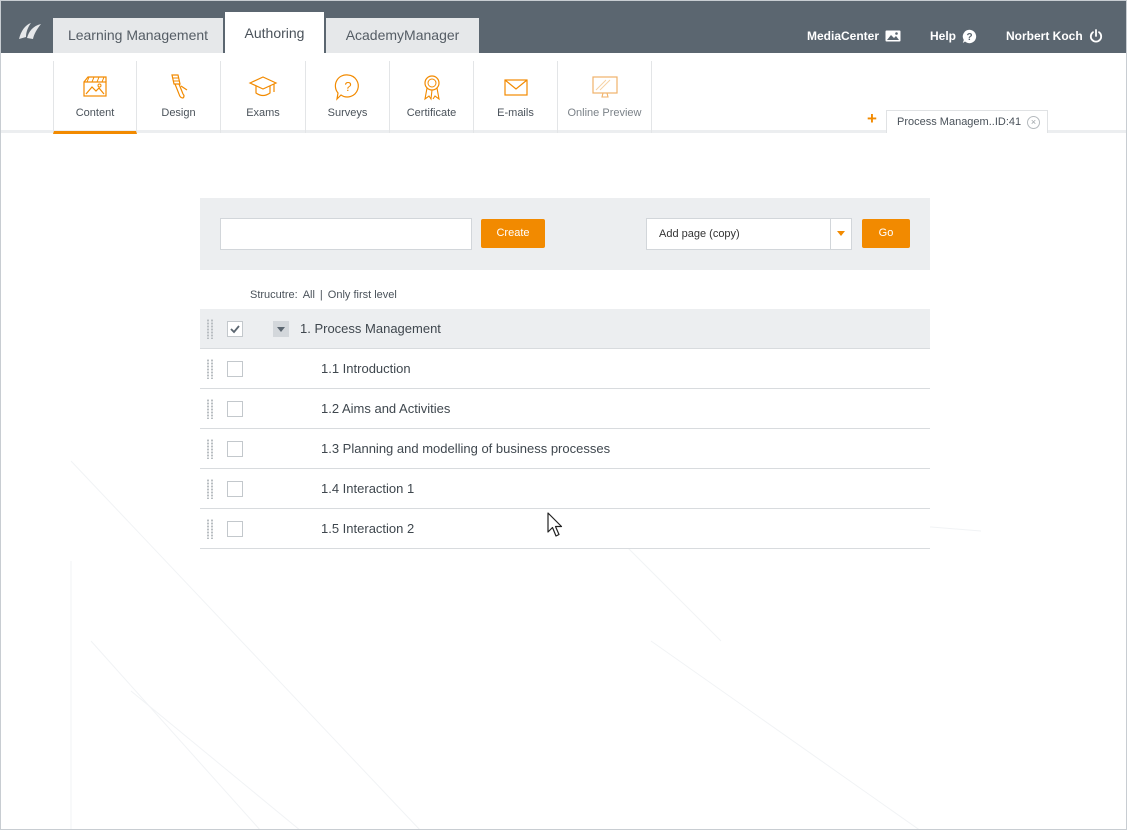  I want to click on help-link: Help ?, so click(953, 36).